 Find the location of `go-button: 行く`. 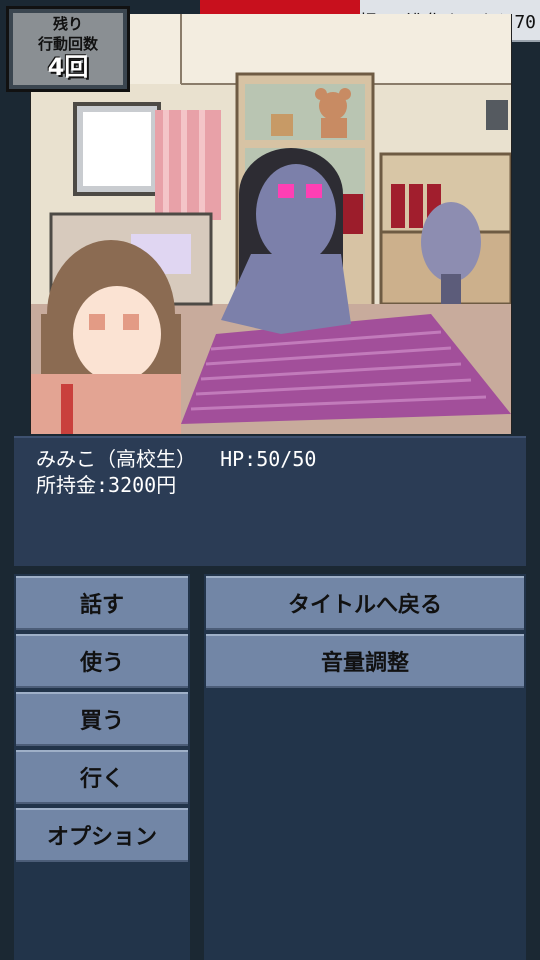

go-button: 行く is located at coordinates (102, 777).